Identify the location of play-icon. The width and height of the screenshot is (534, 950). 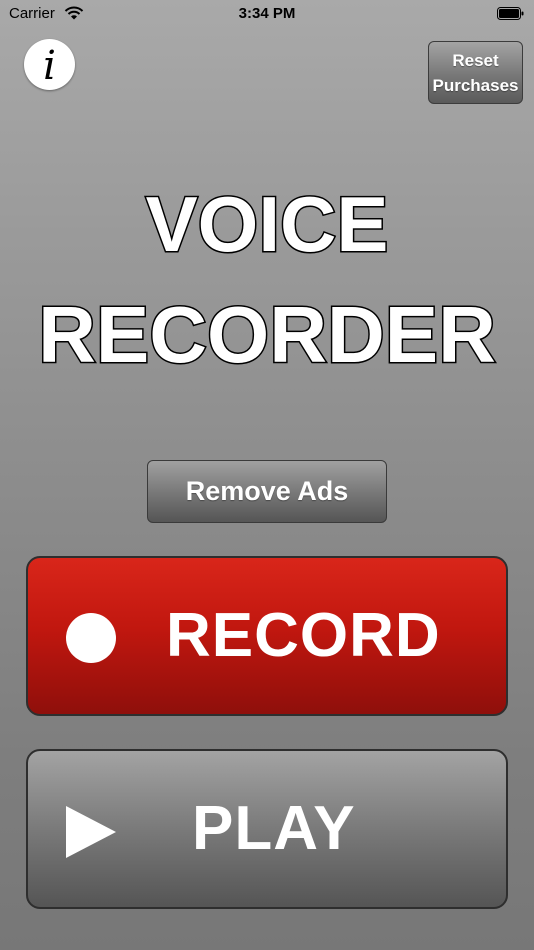
(91, 832).